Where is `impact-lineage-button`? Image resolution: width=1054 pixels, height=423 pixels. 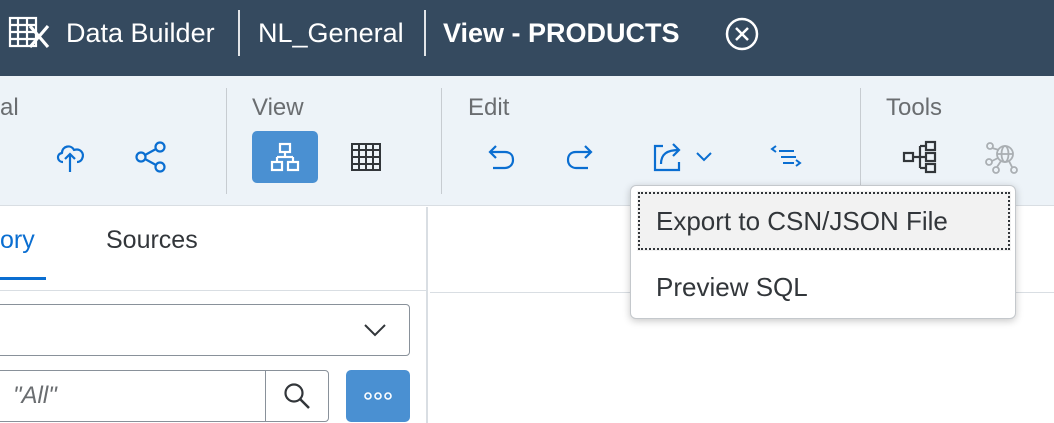
impact-lineage-button is located at coordinates (920, 157).